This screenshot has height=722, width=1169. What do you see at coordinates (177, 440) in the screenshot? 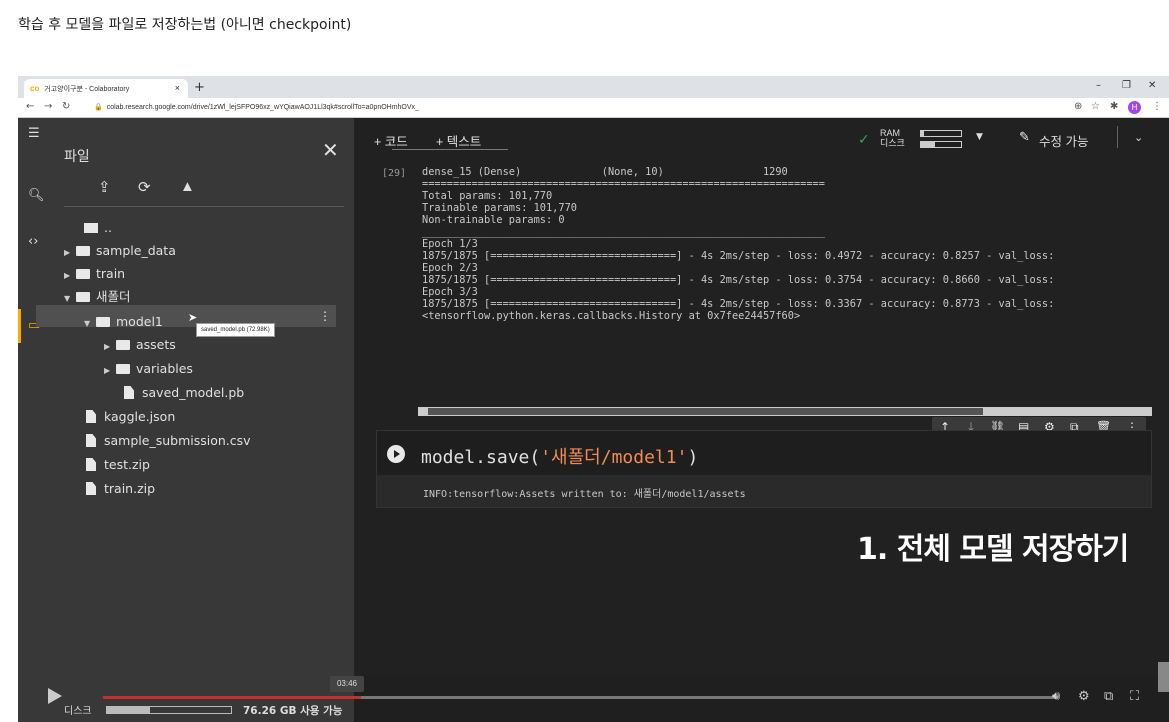
I see `tree-label: sample_submission.csv` at bounding box center [177, 440].